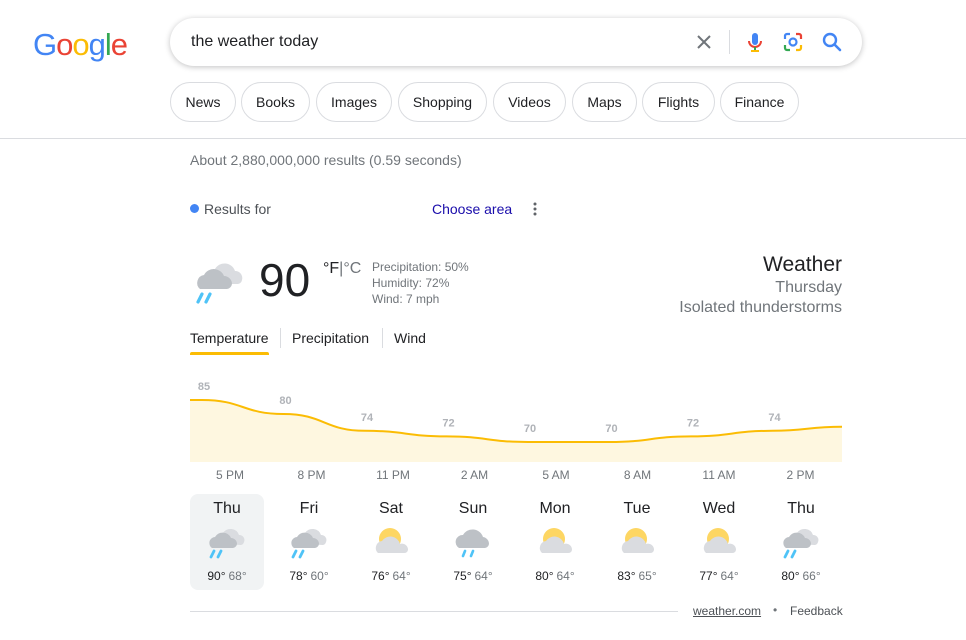  Describe the element at coordinates (194, 208) in the screenshot. I see `location-dot-icon` at that location.